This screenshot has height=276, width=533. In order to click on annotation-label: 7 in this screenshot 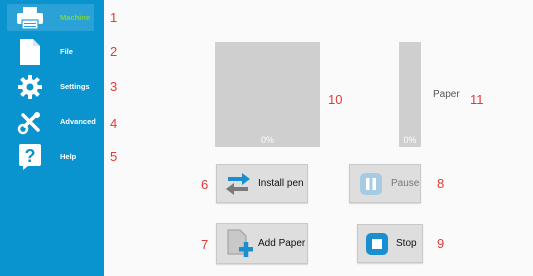, I will do `click(205, 244)`.